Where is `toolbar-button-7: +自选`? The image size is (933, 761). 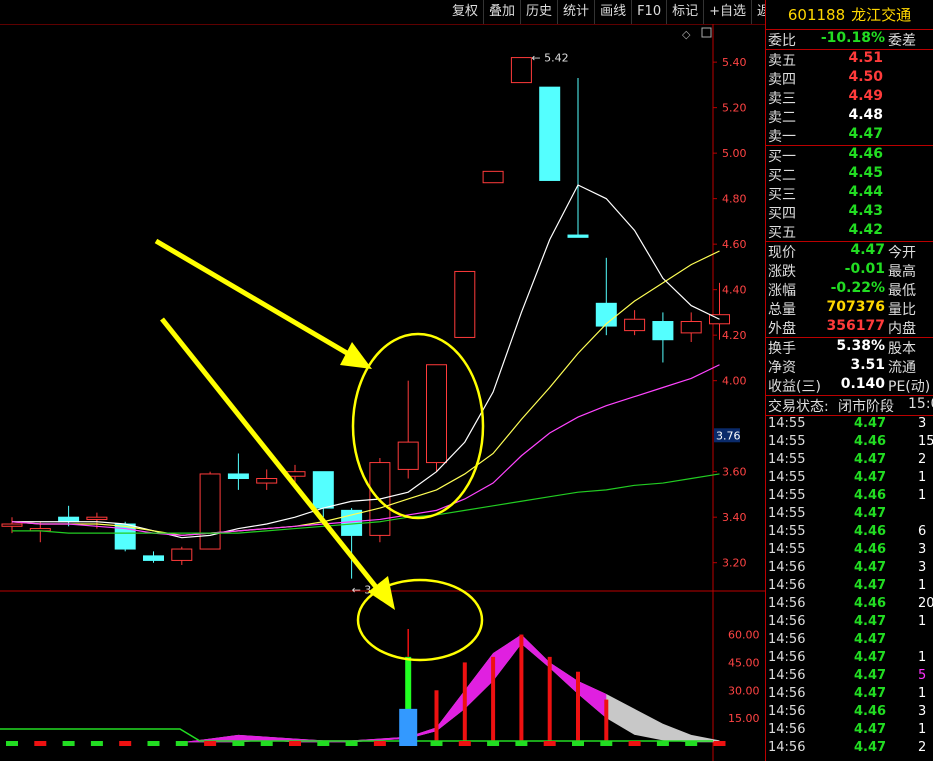
toolbar-button-7: +自选 is located at coordinates (728, 12).